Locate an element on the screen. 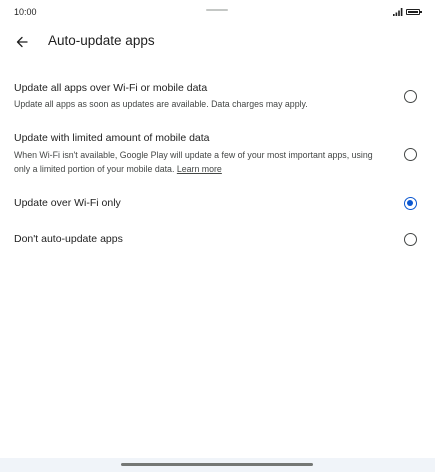  top-handle is located at coordinates (217, 10).